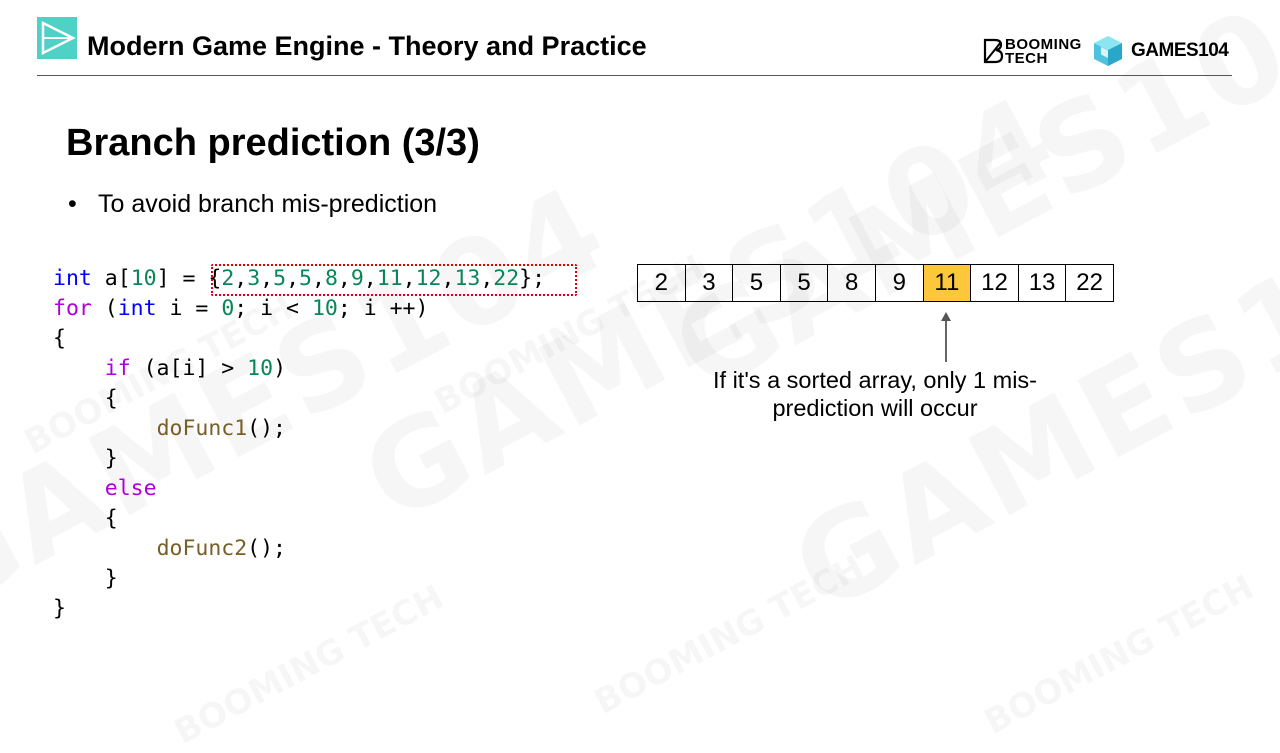  I want to click on code-token: for, so click(72, 308).